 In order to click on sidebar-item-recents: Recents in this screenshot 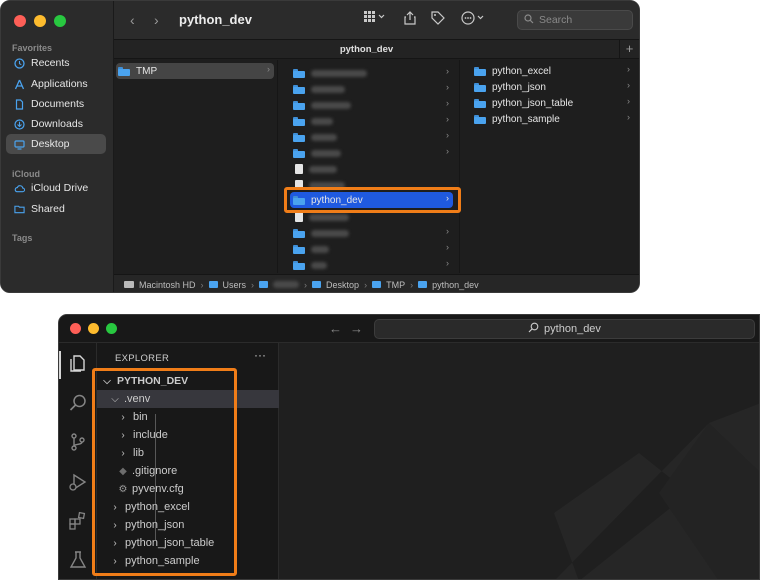, I will do `click(56, 63)`.